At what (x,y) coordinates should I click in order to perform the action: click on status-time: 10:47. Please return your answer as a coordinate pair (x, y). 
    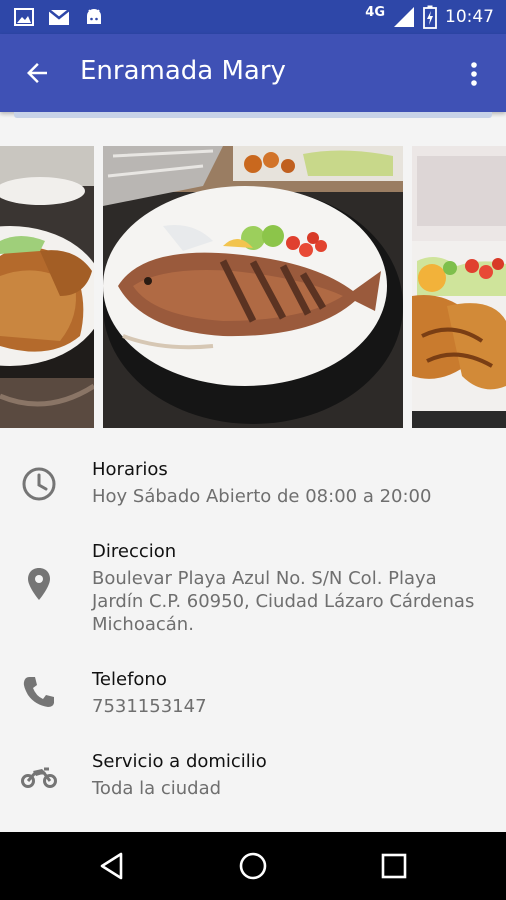
    Looking at the image, I should click on (469, 17).